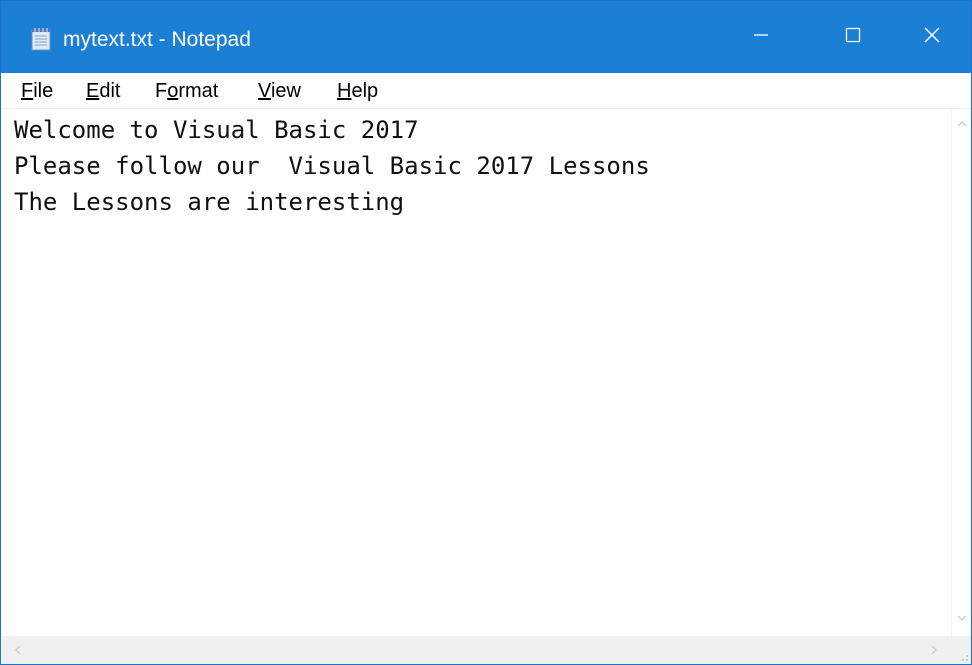 This screenshot has height=665, width=972. Describe the element at coordinates (962, 618) in the screenshot. I see `chevron-down-icon` at that location.